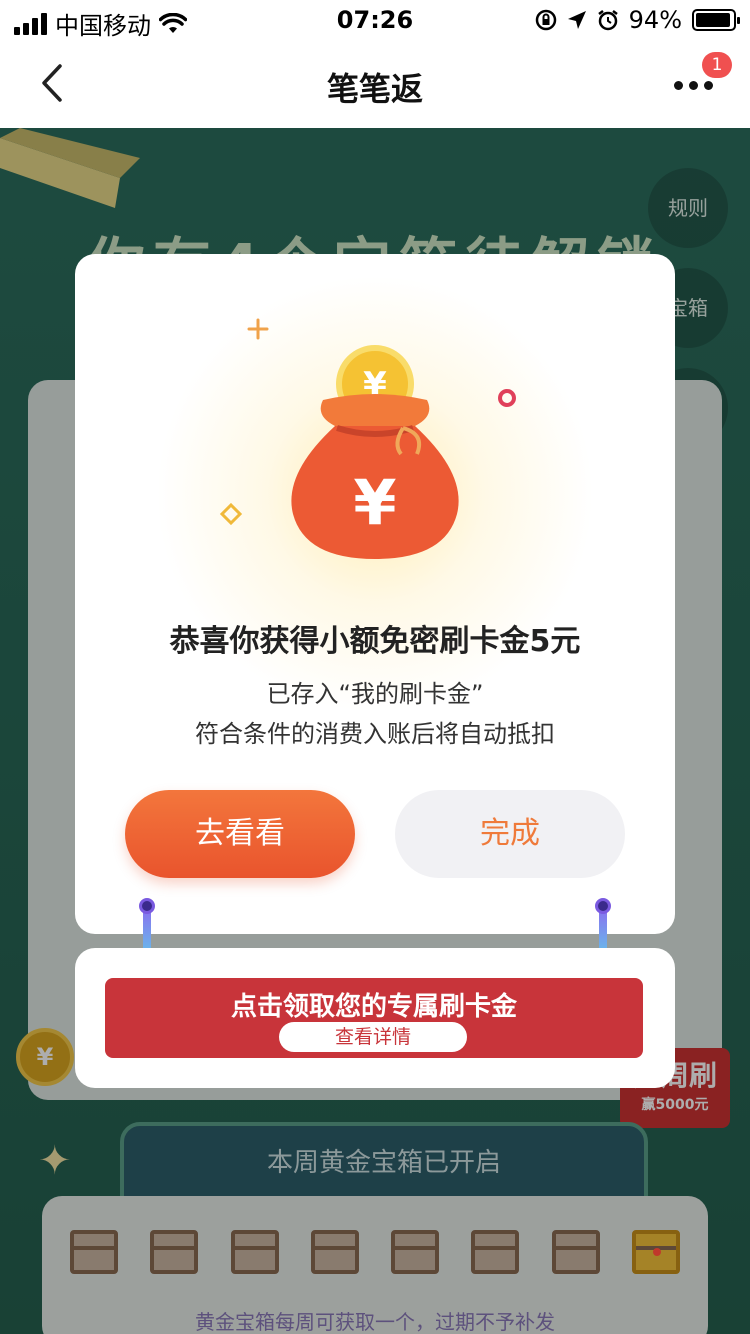 This screenshot has width=750, height=1334. What do you see at coordinates (607, 20) in the screenshot?
I see `alarm-icon` at bounding box center [607, 20].